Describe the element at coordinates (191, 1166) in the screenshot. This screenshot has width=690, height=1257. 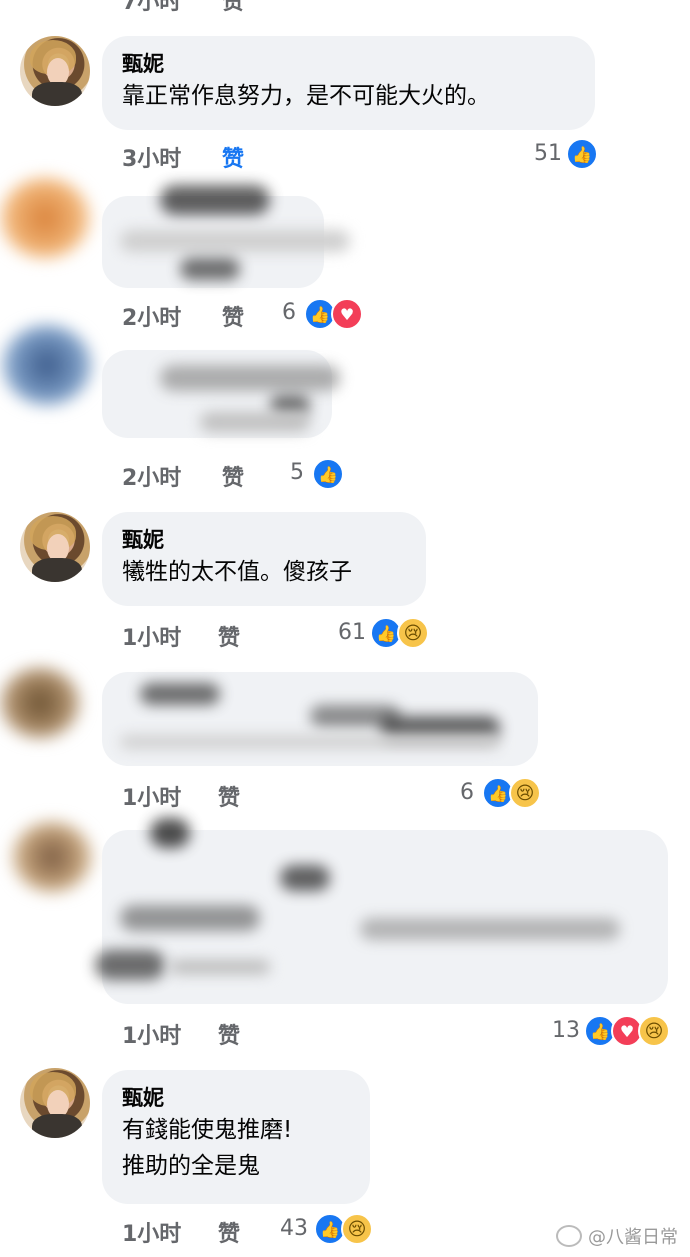
I see `comment-text-line-2: 推助的全是鬼` at that location.